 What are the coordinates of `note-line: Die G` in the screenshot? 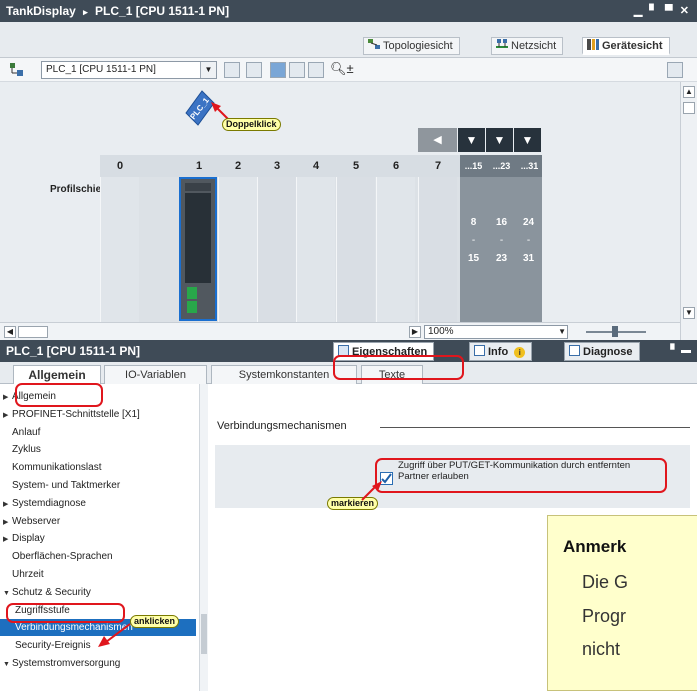 It's located at (605, 582).